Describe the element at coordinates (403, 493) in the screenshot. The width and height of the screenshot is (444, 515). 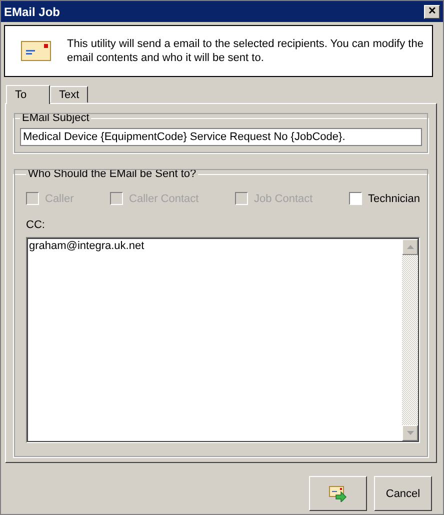
I see `cancel-button: Cancel` at that location.